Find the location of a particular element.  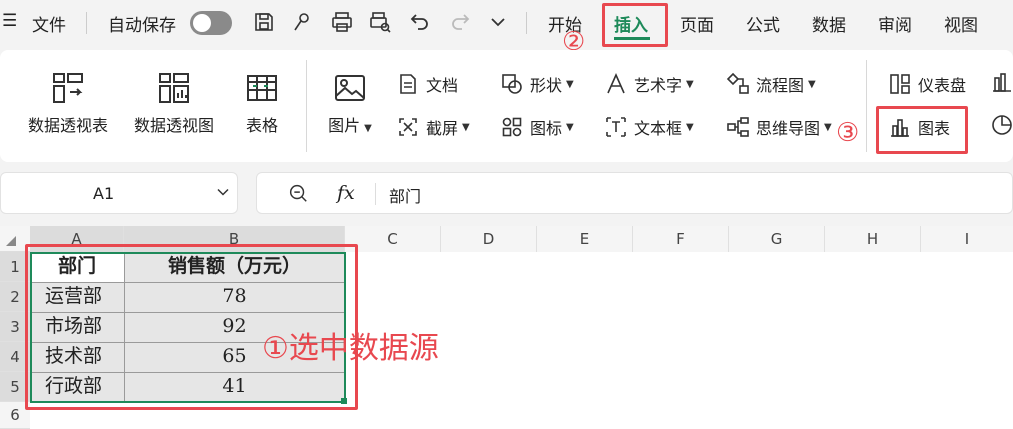

table-icon is located at coordinates (262, 88).